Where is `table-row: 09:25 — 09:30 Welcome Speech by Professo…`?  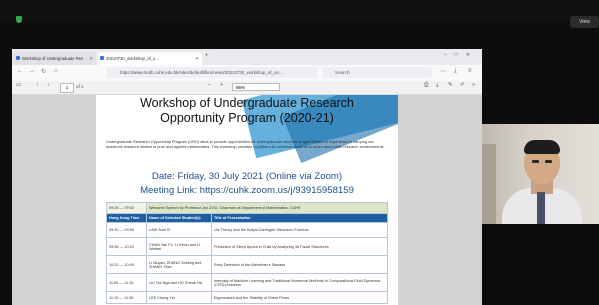
table-row: 09:25 — 09:30 Welcome Speech by Professo… is located at coordinates (247, 208).